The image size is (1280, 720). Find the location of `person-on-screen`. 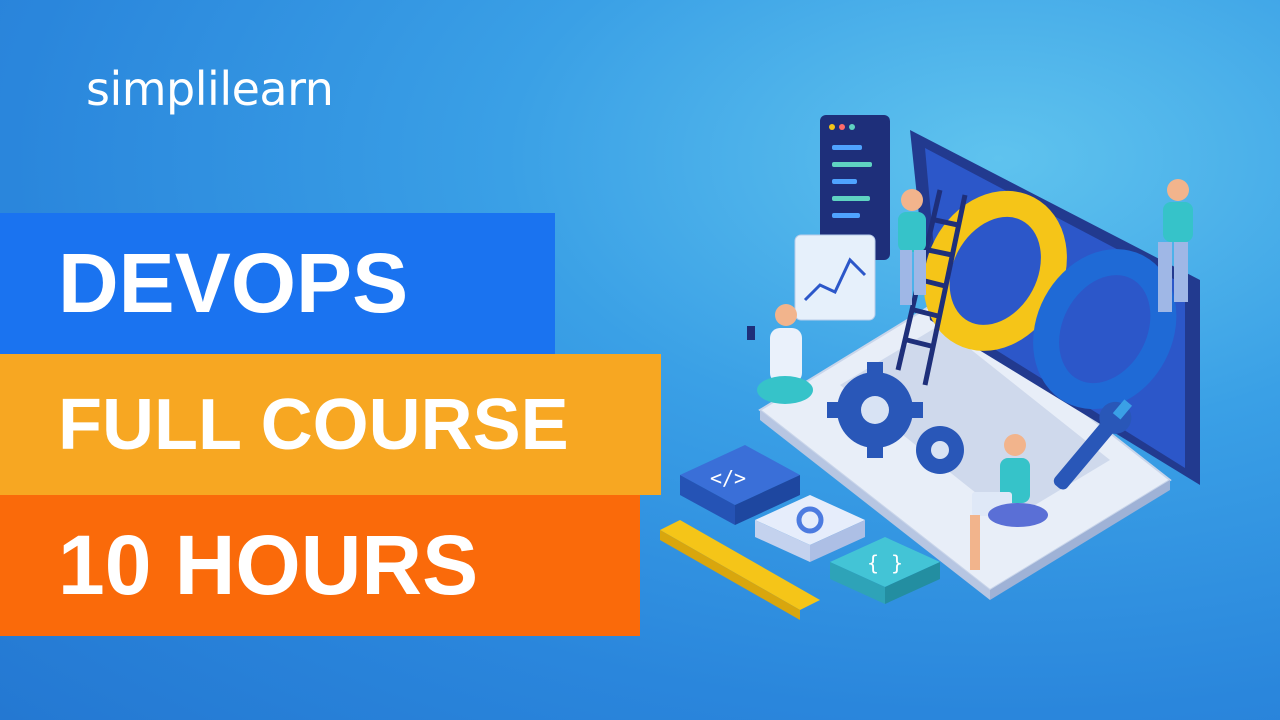

person-on-screen is located at coordinates (1175, 245).